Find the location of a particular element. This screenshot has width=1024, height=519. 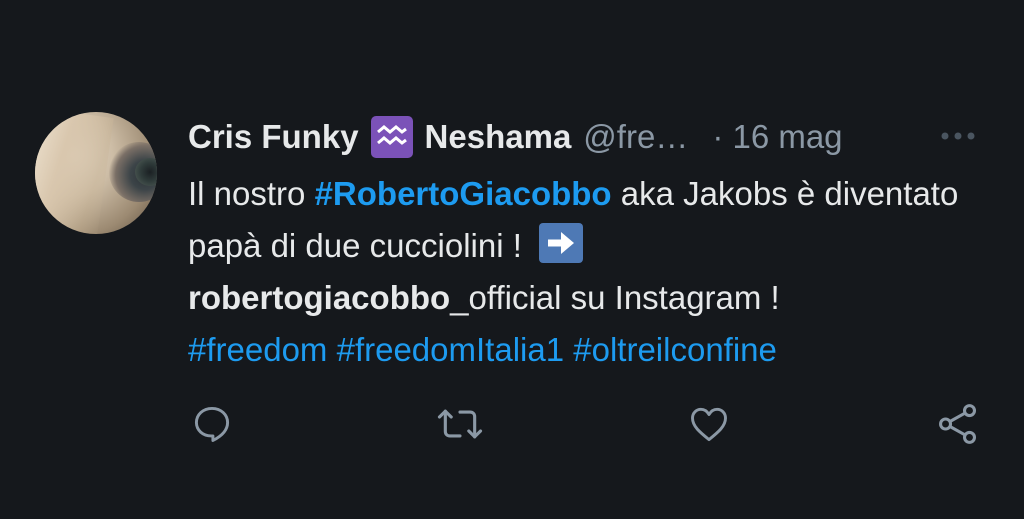

share-icon is located at coordinates (958, 424).